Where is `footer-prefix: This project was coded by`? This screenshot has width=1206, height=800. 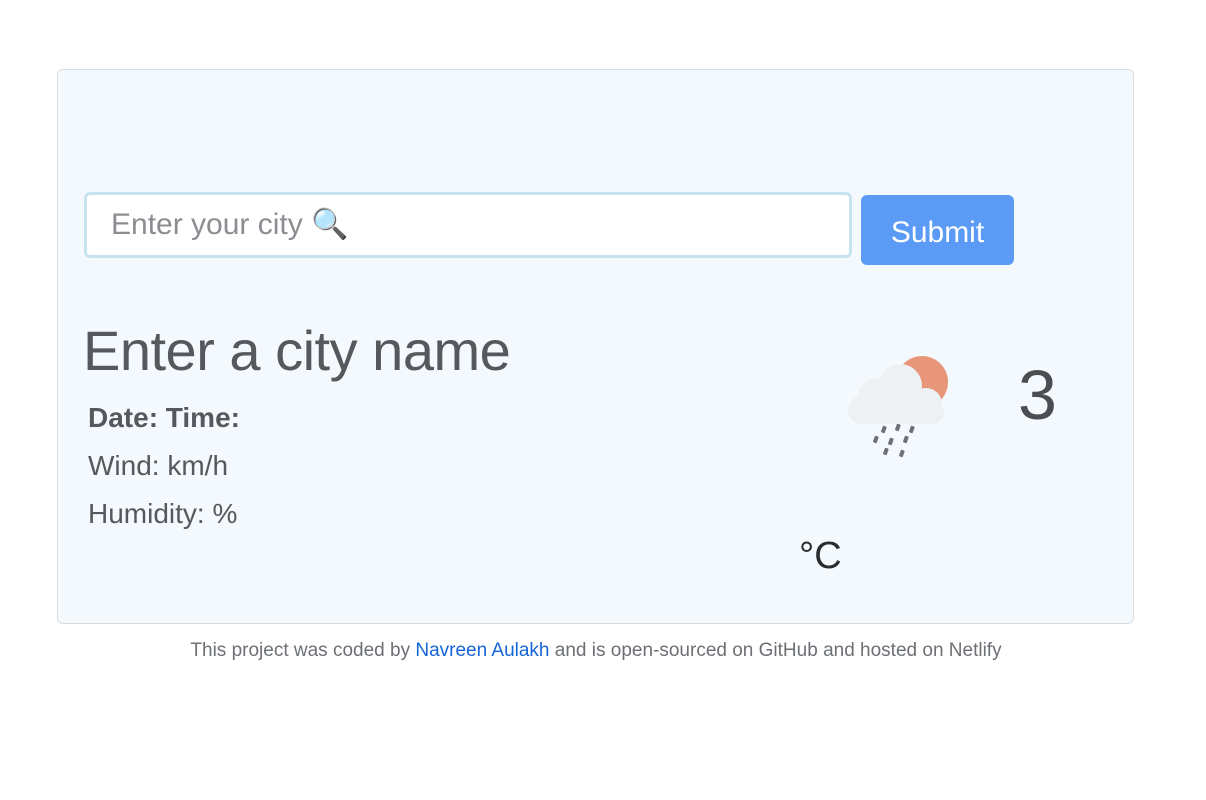
footer-prefix: This project was coded by is located at coordinates (303, 650).